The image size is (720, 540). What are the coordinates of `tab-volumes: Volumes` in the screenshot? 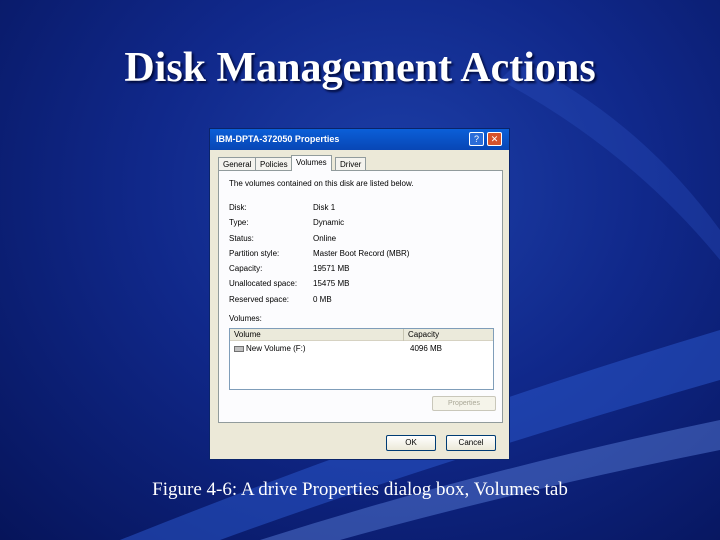 It's located at (311, 163).